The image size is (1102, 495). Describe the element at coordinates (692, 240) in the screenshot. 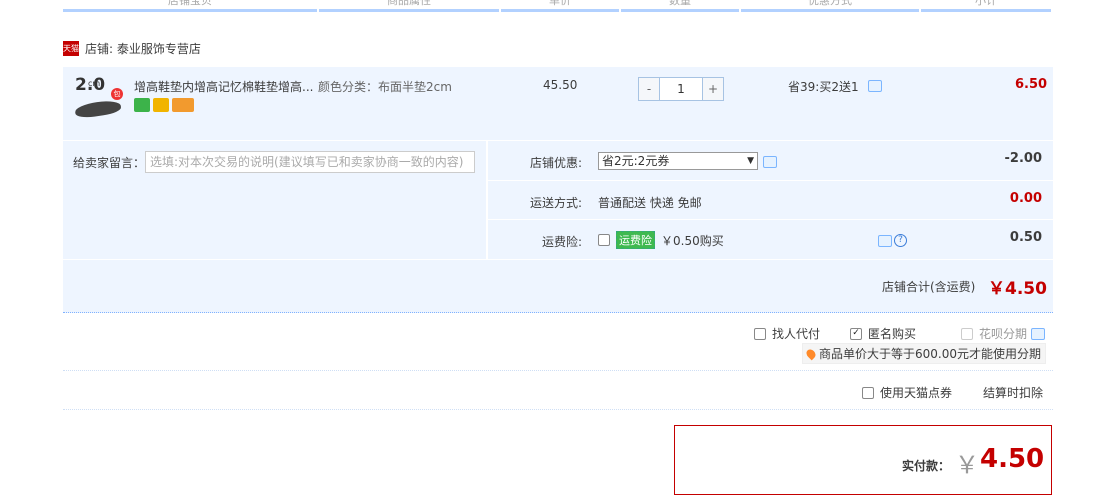

I see `insurance-text: ￥0.50购买` at that location.